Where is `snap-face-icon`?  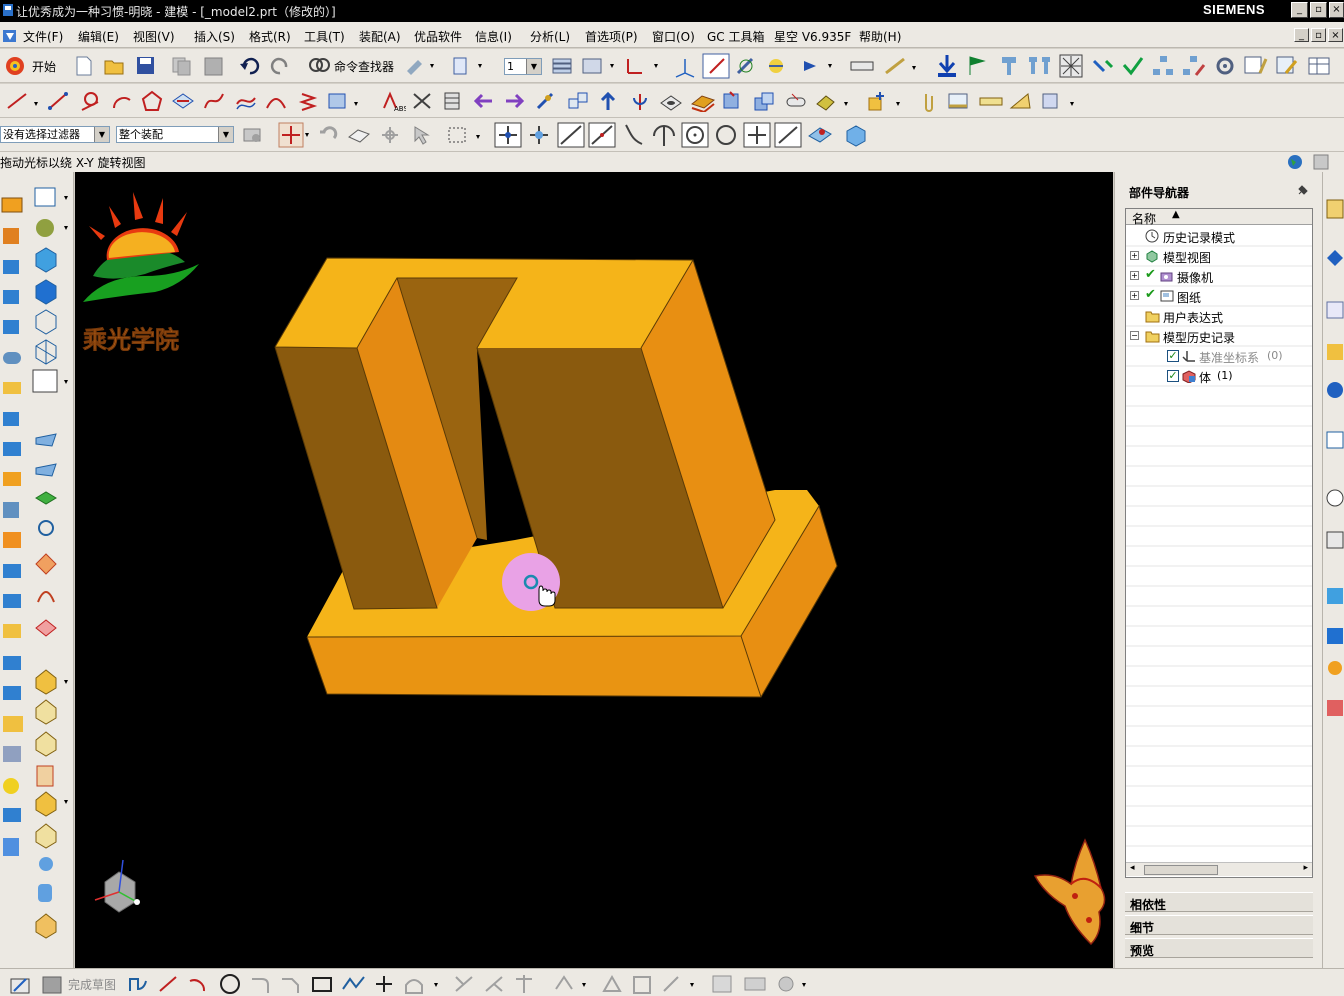 snap-face-icon is located at coordinates (820, 135).